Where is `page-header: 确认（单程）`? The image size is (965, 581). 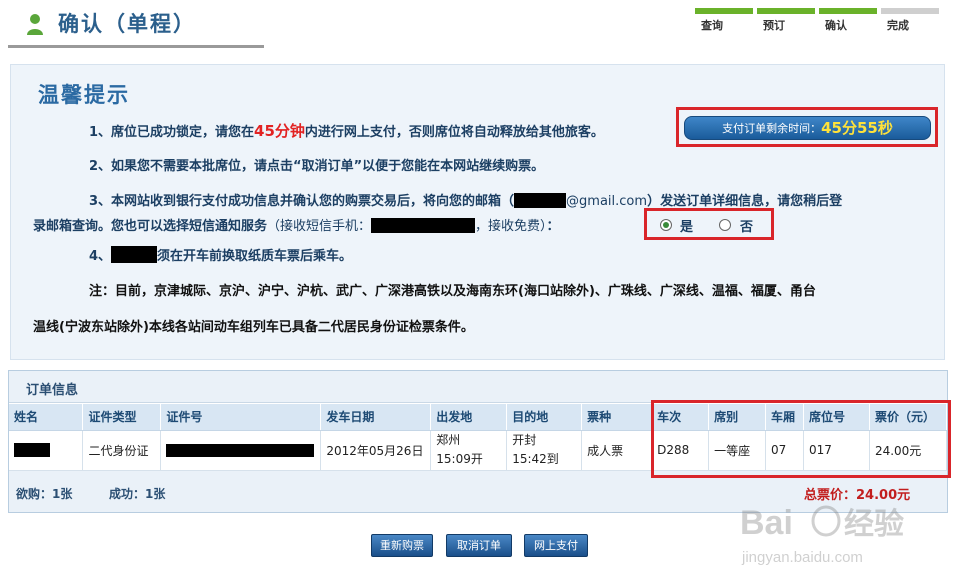
page-header: 确认（单程） is located at coordinates (136, 27).